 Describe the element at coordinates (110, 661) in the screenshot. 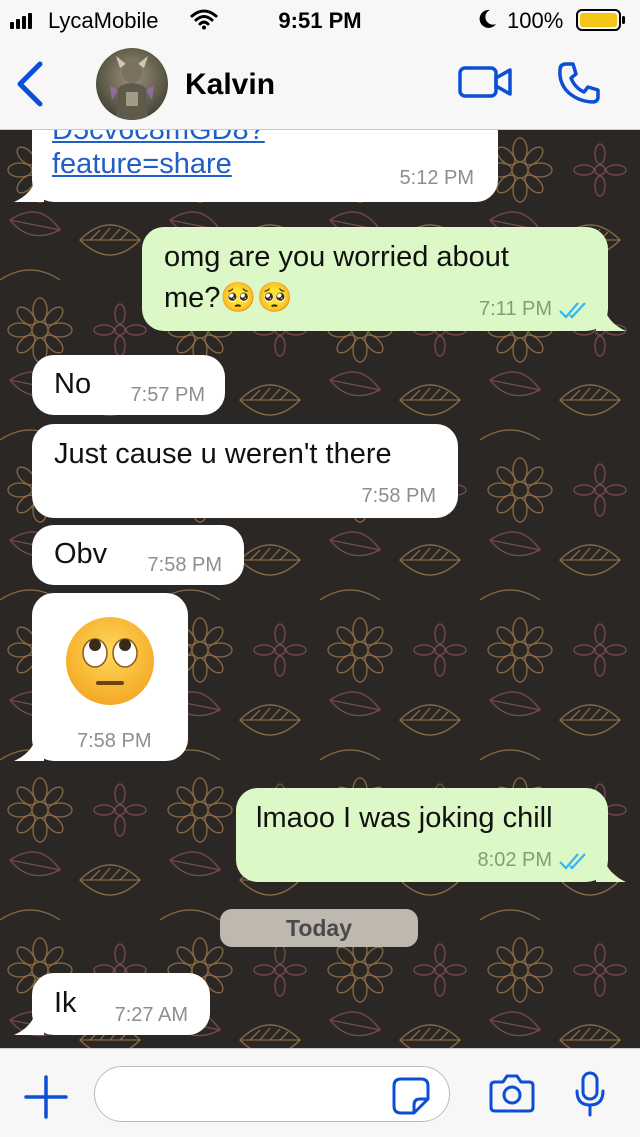

I see `eye-roll-emoji-icon` at that location.